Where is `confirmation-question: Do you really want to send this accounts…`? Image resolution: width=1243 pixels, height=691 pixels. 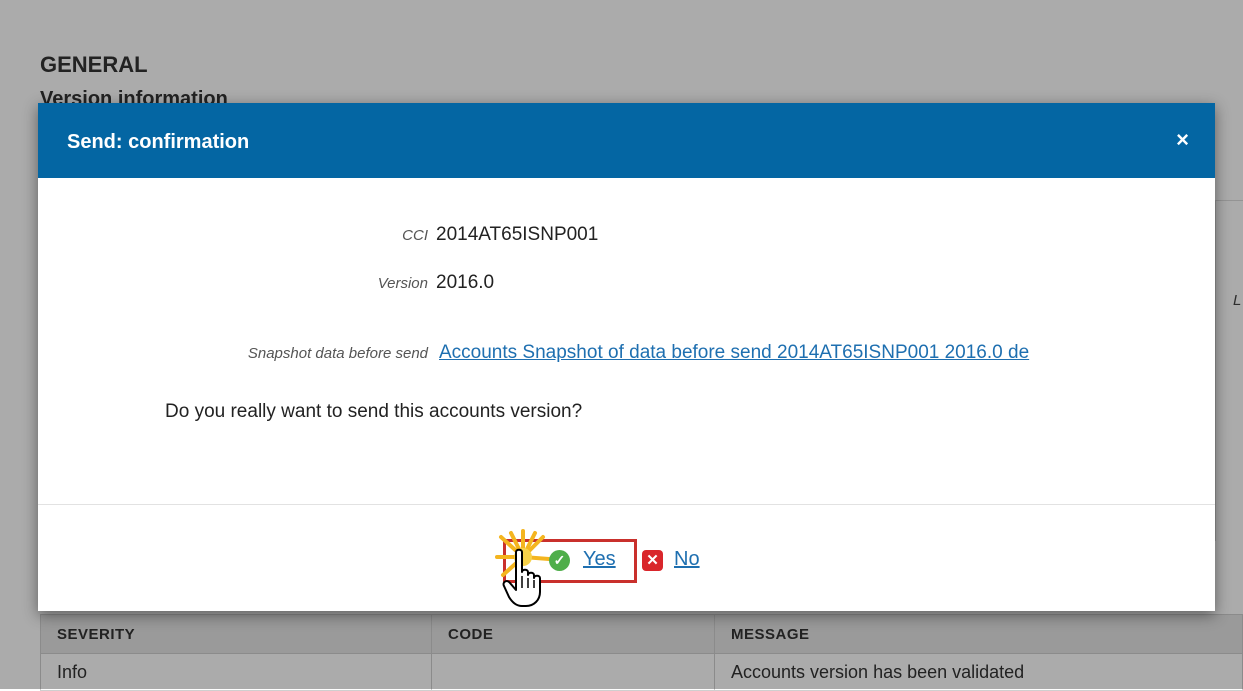
confirmation-question: Do you really want to send this accounts… is located at coordinates (374, 411).